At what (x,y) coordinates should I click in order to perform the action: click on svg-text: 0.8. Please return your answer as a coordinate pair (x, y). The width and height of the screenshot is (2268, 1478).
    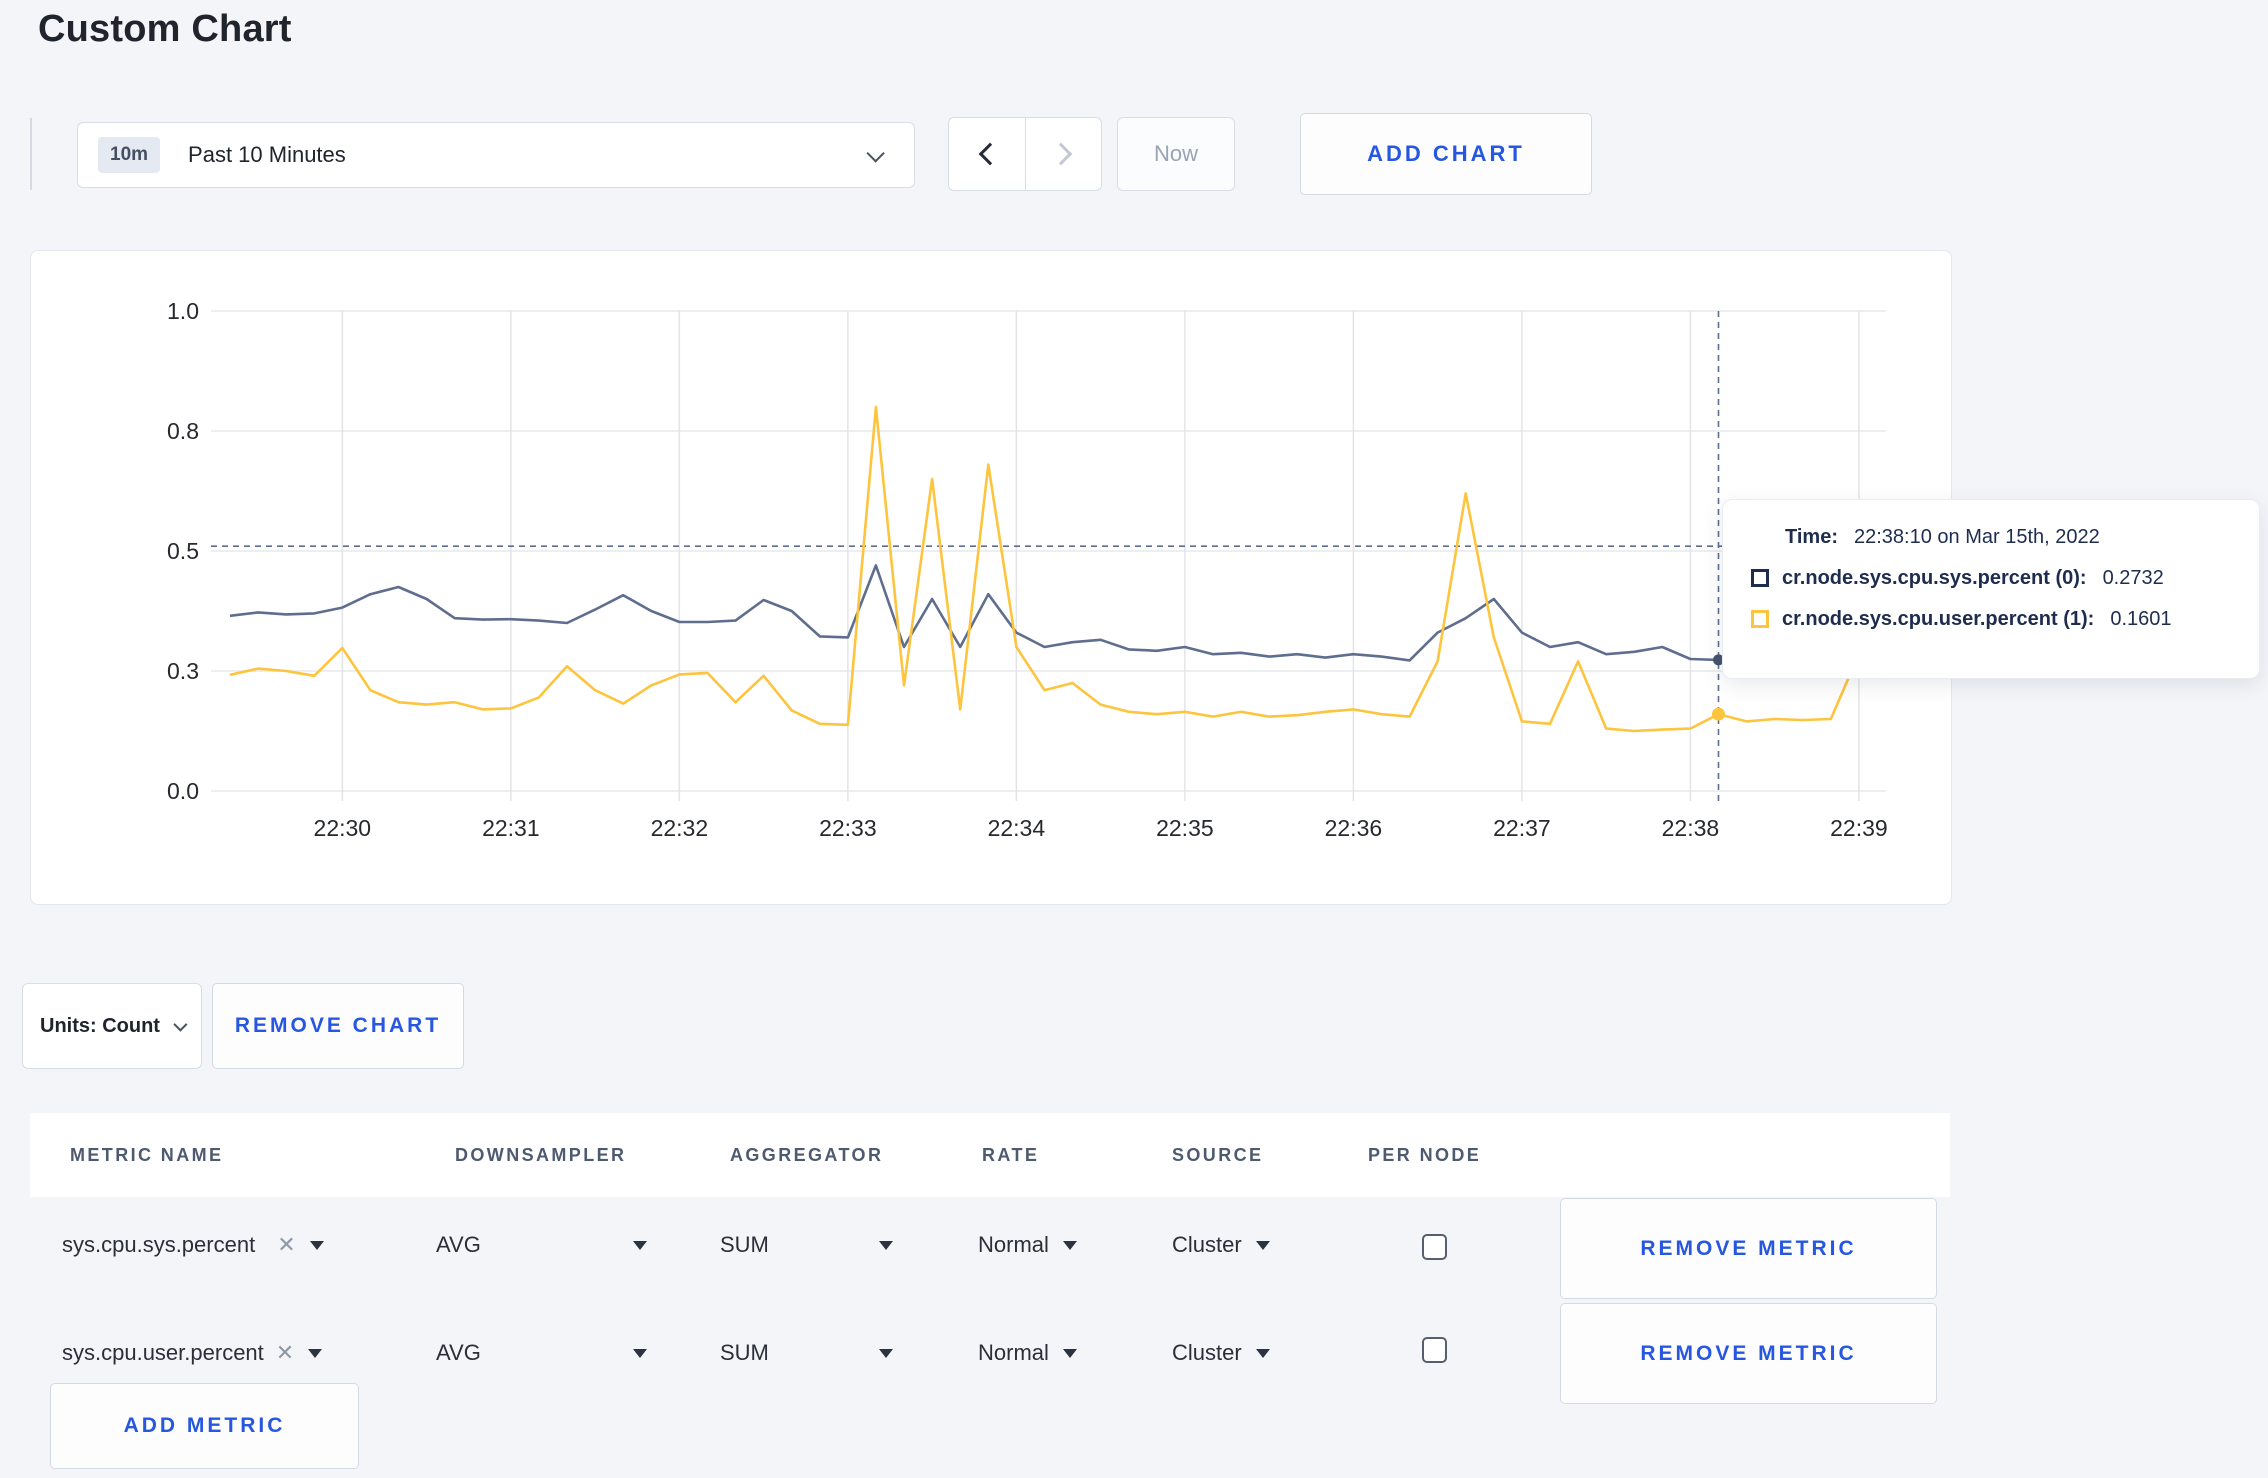
    Looking at the image, I should click on (183, 431).